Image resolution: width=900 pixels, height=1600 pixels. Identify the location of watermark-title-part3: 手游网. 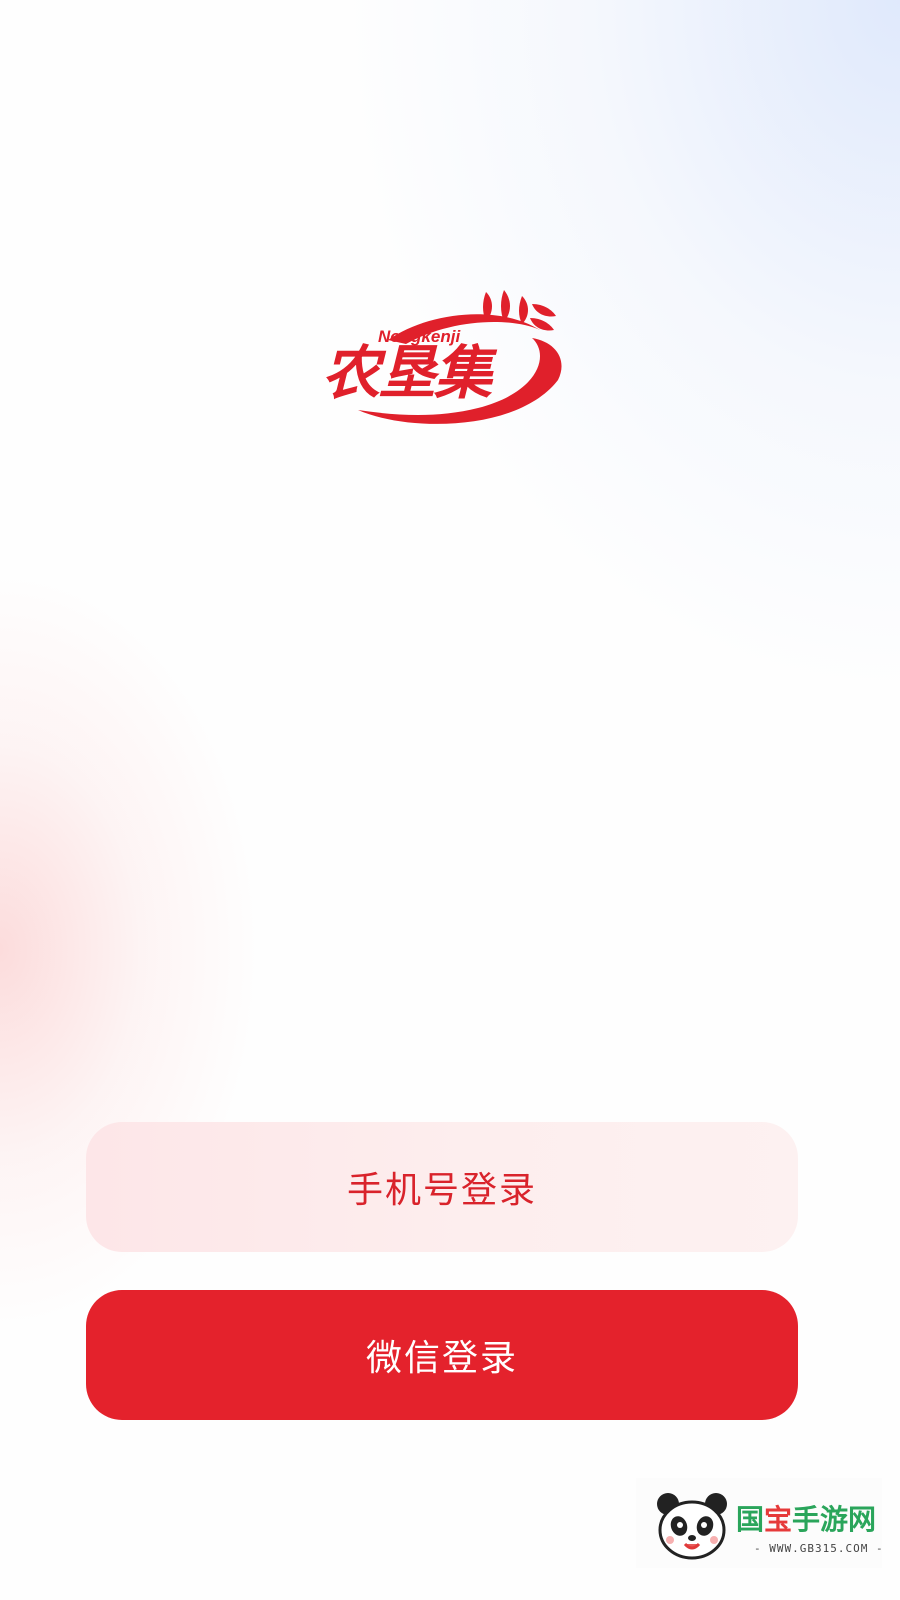
(834, 1519).